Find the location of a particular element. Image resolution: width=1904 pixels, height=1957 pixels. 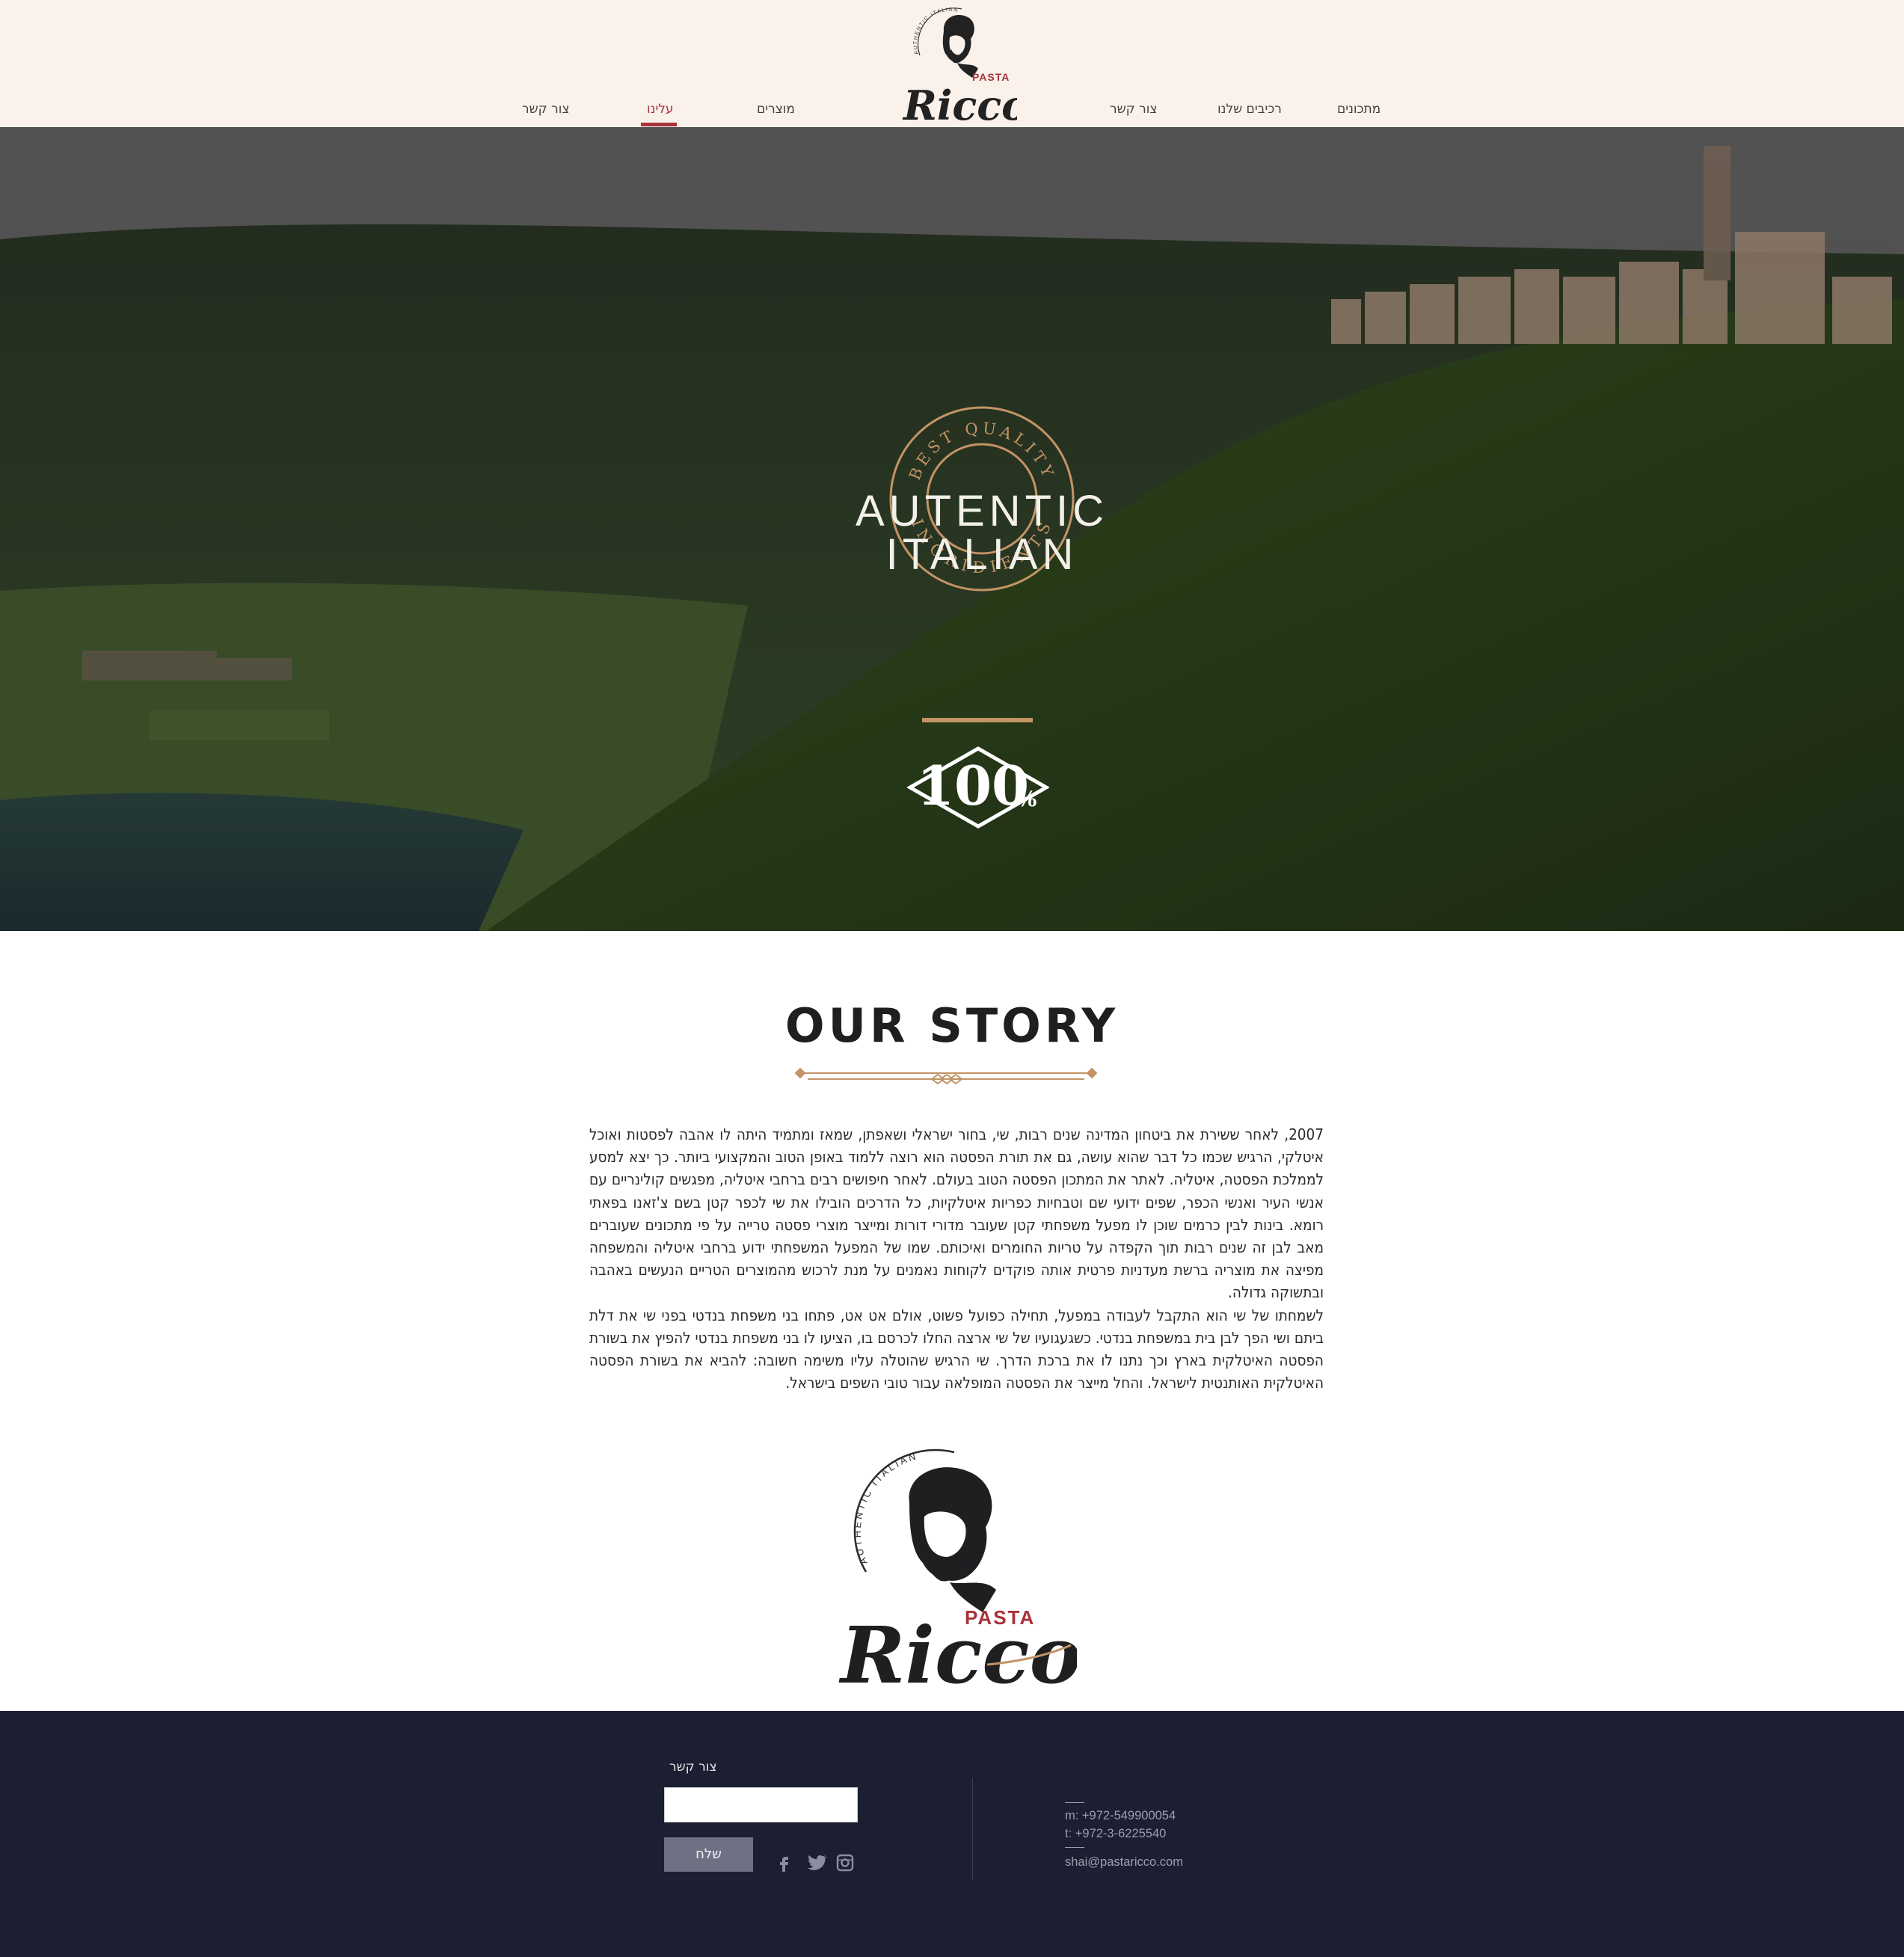

story-title: OUR STORY is located at coordinates (952, 1025).